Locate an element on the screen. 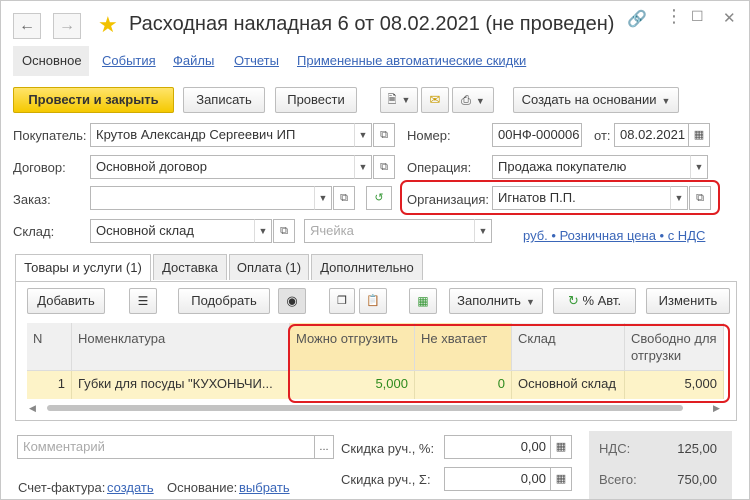 The image size is (750, 500). warehouse-field: Основной склад is located at coordinates (173, 231).